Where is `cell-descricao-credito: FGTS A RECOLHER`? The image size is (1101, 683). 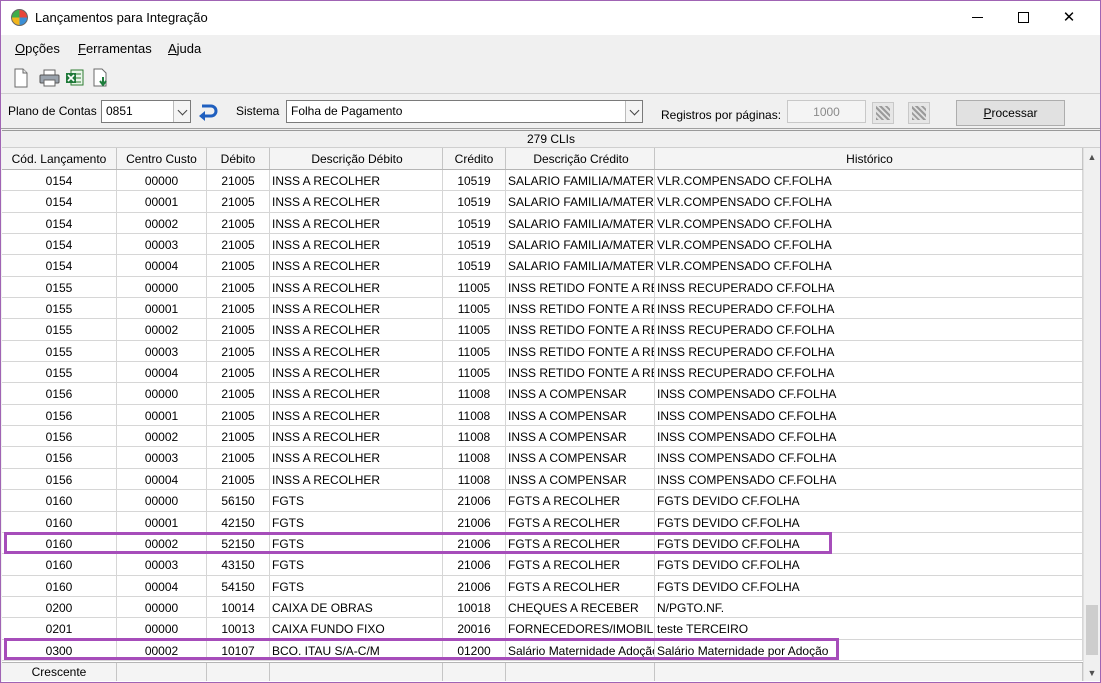 cell-descricao-credito: FGTS A RECOLHER is located at coordinates (580, 521).